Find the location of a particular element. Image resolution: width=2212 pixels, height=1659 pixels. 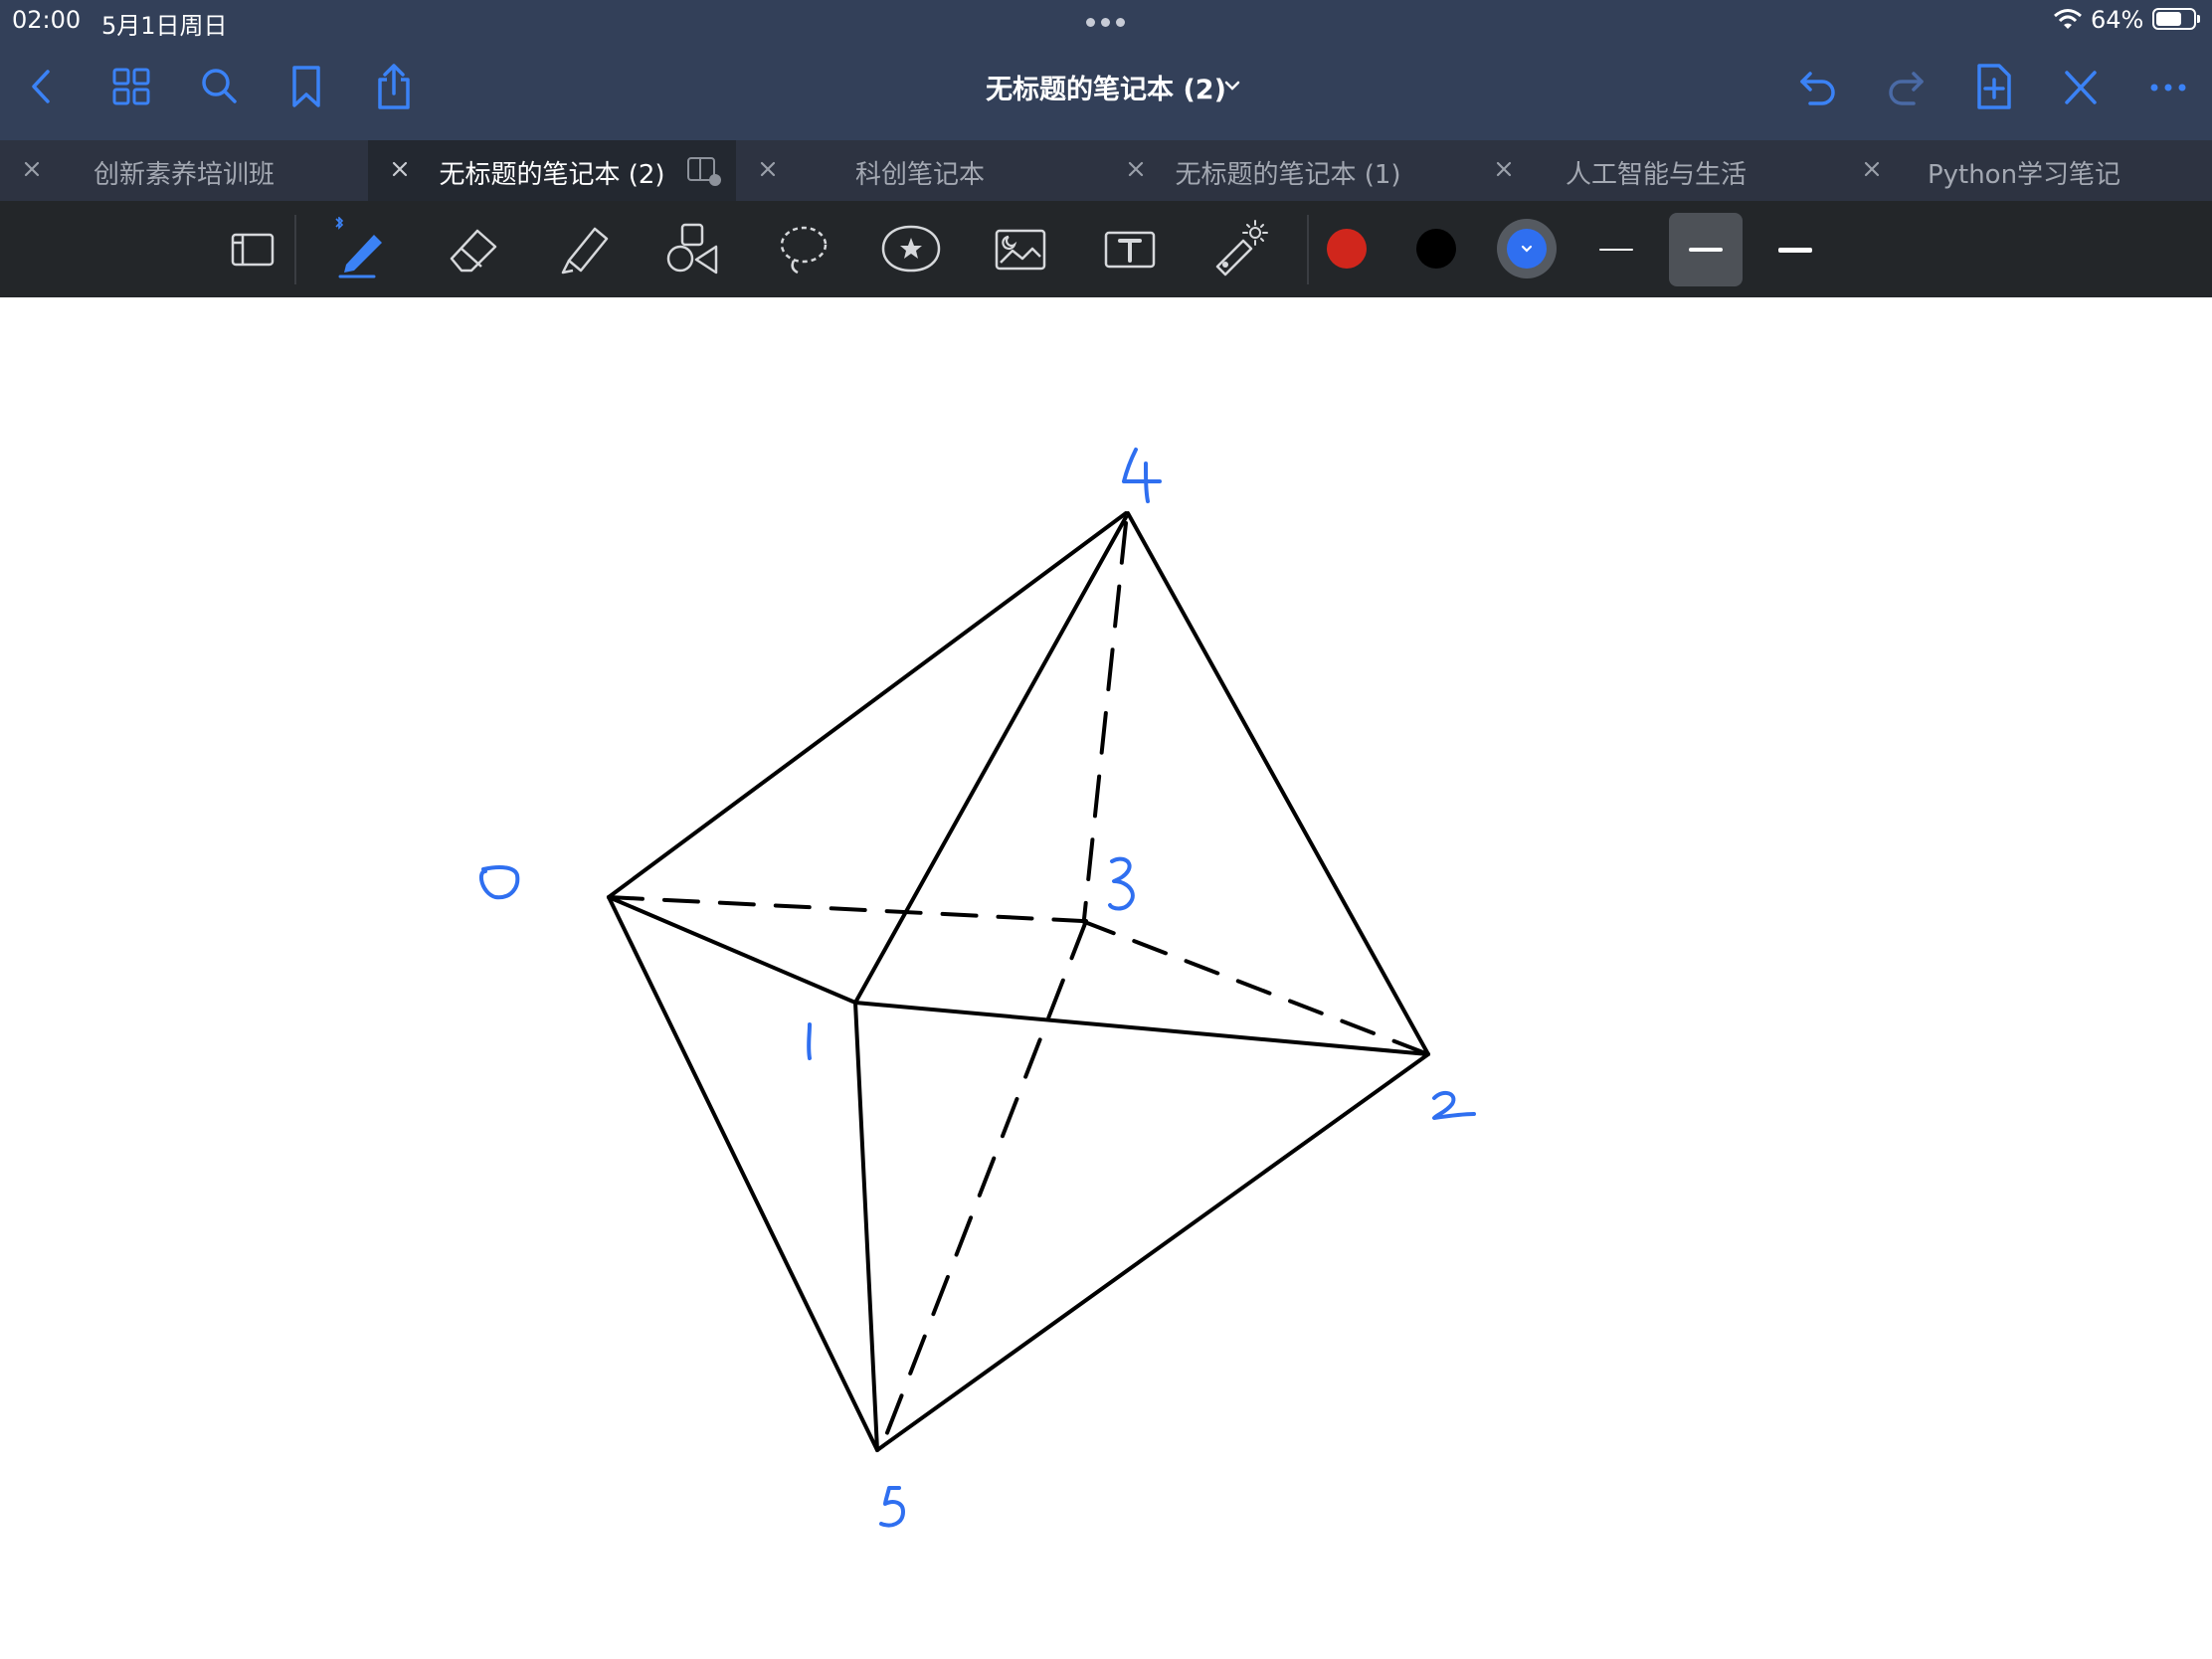

image-tool is located at coordinates (1020, 248).